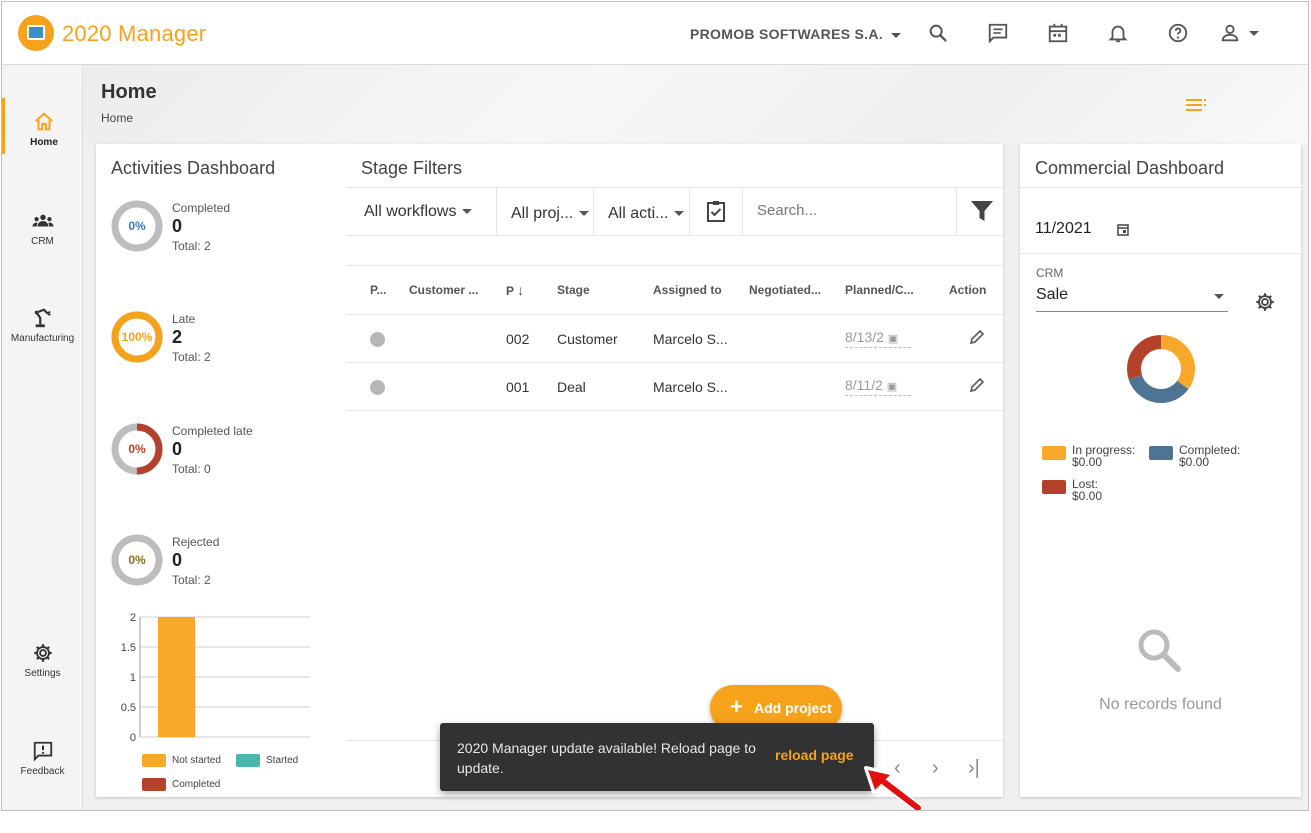  What do you see at coordinates (878, 338) in the screenshot?
I see `planned-date-field: 8/13/2 ▣` at bounding box center [878, 338].